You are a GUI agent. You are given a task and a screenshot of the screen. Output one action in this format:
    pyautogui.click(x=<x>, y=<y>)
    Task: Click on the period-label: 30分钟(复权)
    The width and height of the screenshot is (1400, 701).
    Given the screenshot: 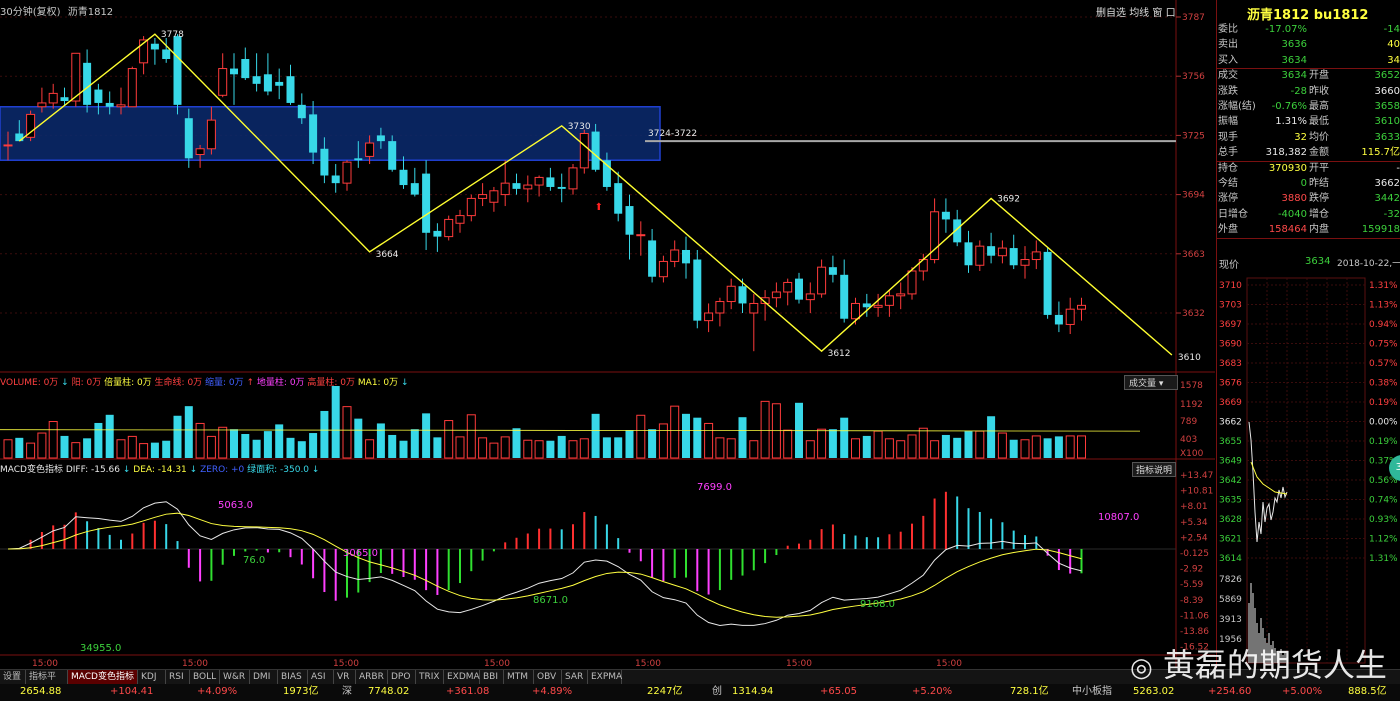 What is the action you would take?
    pyautogui.click(x=30, y=12)
    